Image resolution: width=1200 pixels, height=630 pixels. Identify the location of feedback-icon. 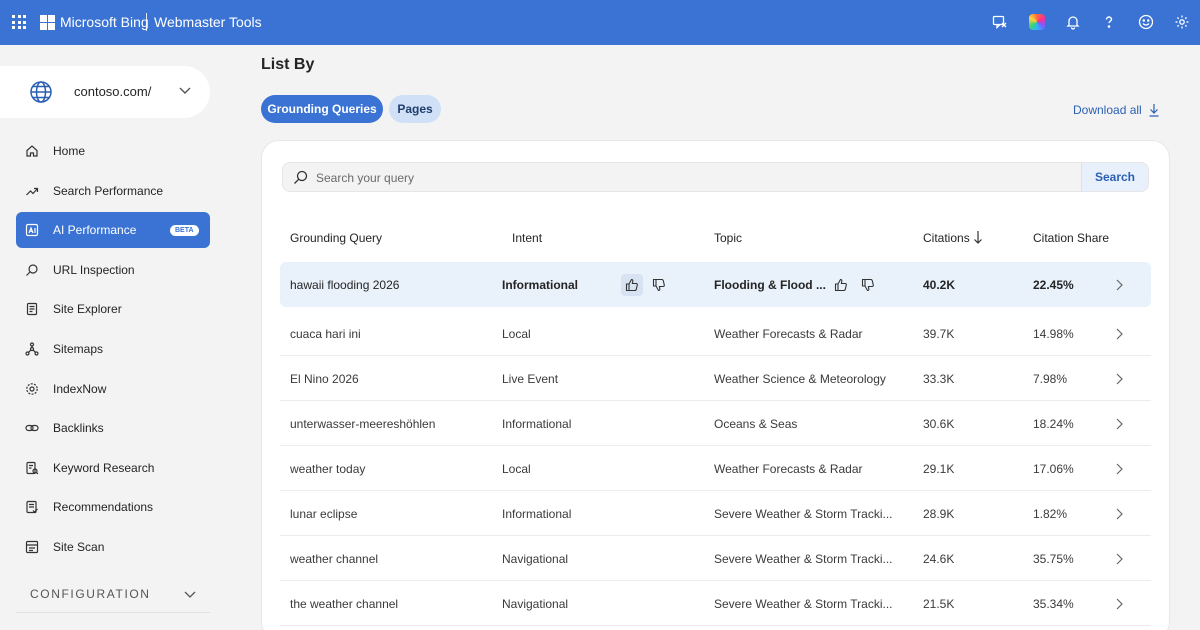
(1000, 22).